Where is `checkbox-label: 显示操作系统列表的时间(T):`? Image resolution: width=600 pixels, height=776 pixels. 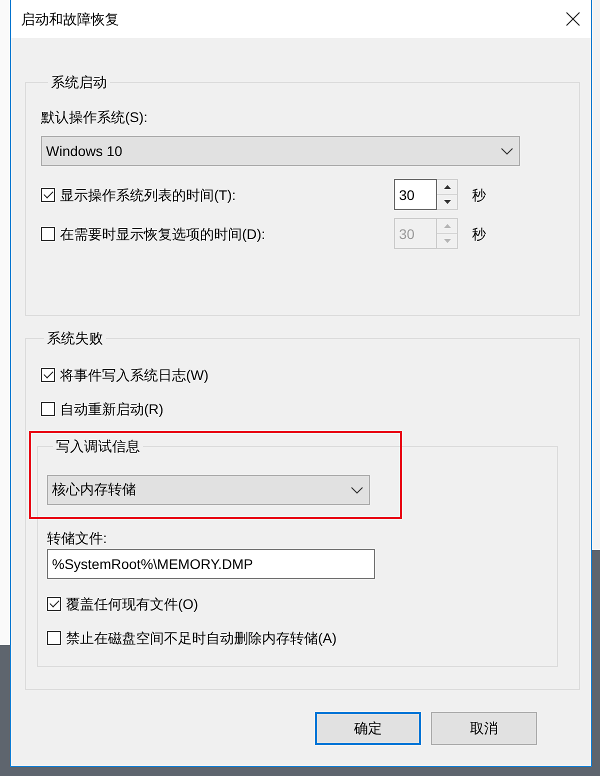
checkbox-label: 显示操作系统列表的时间(T): is located at coordinates (148, 195).